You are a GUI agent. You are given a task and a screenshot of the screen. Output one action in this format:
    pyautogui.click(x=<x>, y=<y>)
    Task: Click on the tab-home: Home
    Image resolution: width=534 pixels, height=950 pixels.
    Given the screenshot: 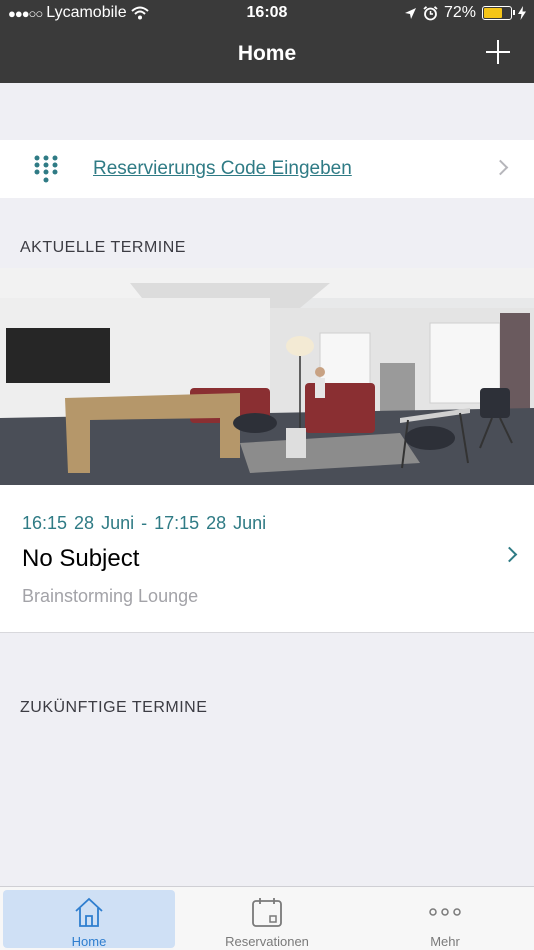 What is the action you would take?
    pyautogui.click(x=89, y=919)
    